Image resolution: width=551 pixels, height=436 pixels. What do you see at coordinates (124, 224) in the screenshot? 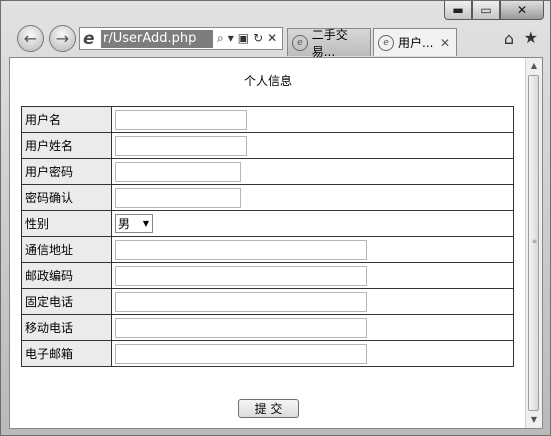
I see `gender-selected-value: 男` at bounding box center [124, 224].